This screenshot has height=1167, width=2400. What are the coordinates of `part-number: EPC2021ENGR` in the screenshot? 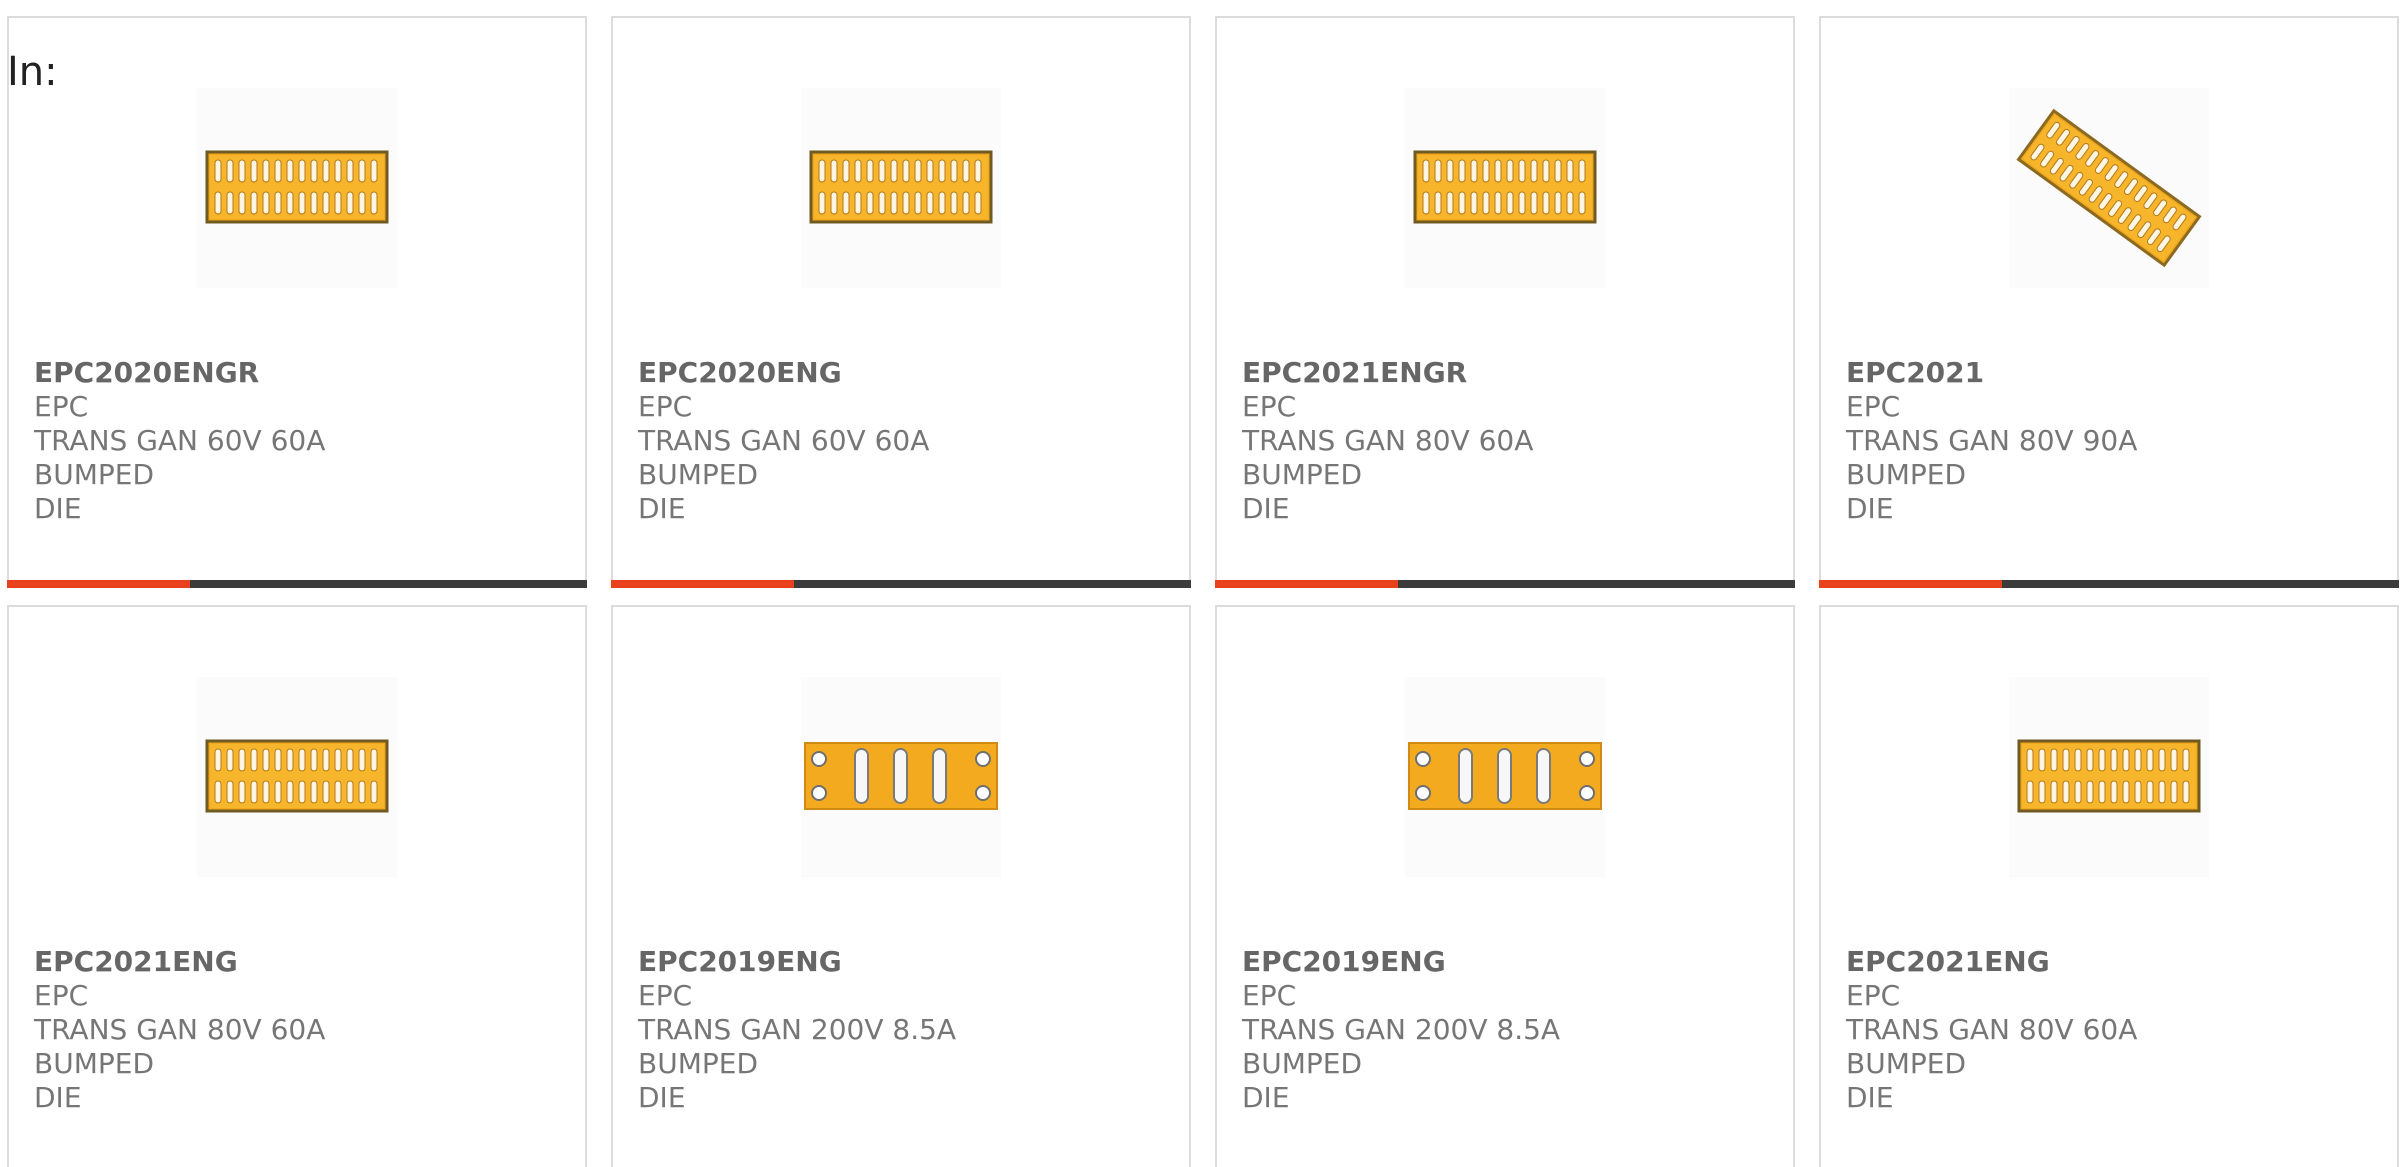 It's located at (1452, 373).